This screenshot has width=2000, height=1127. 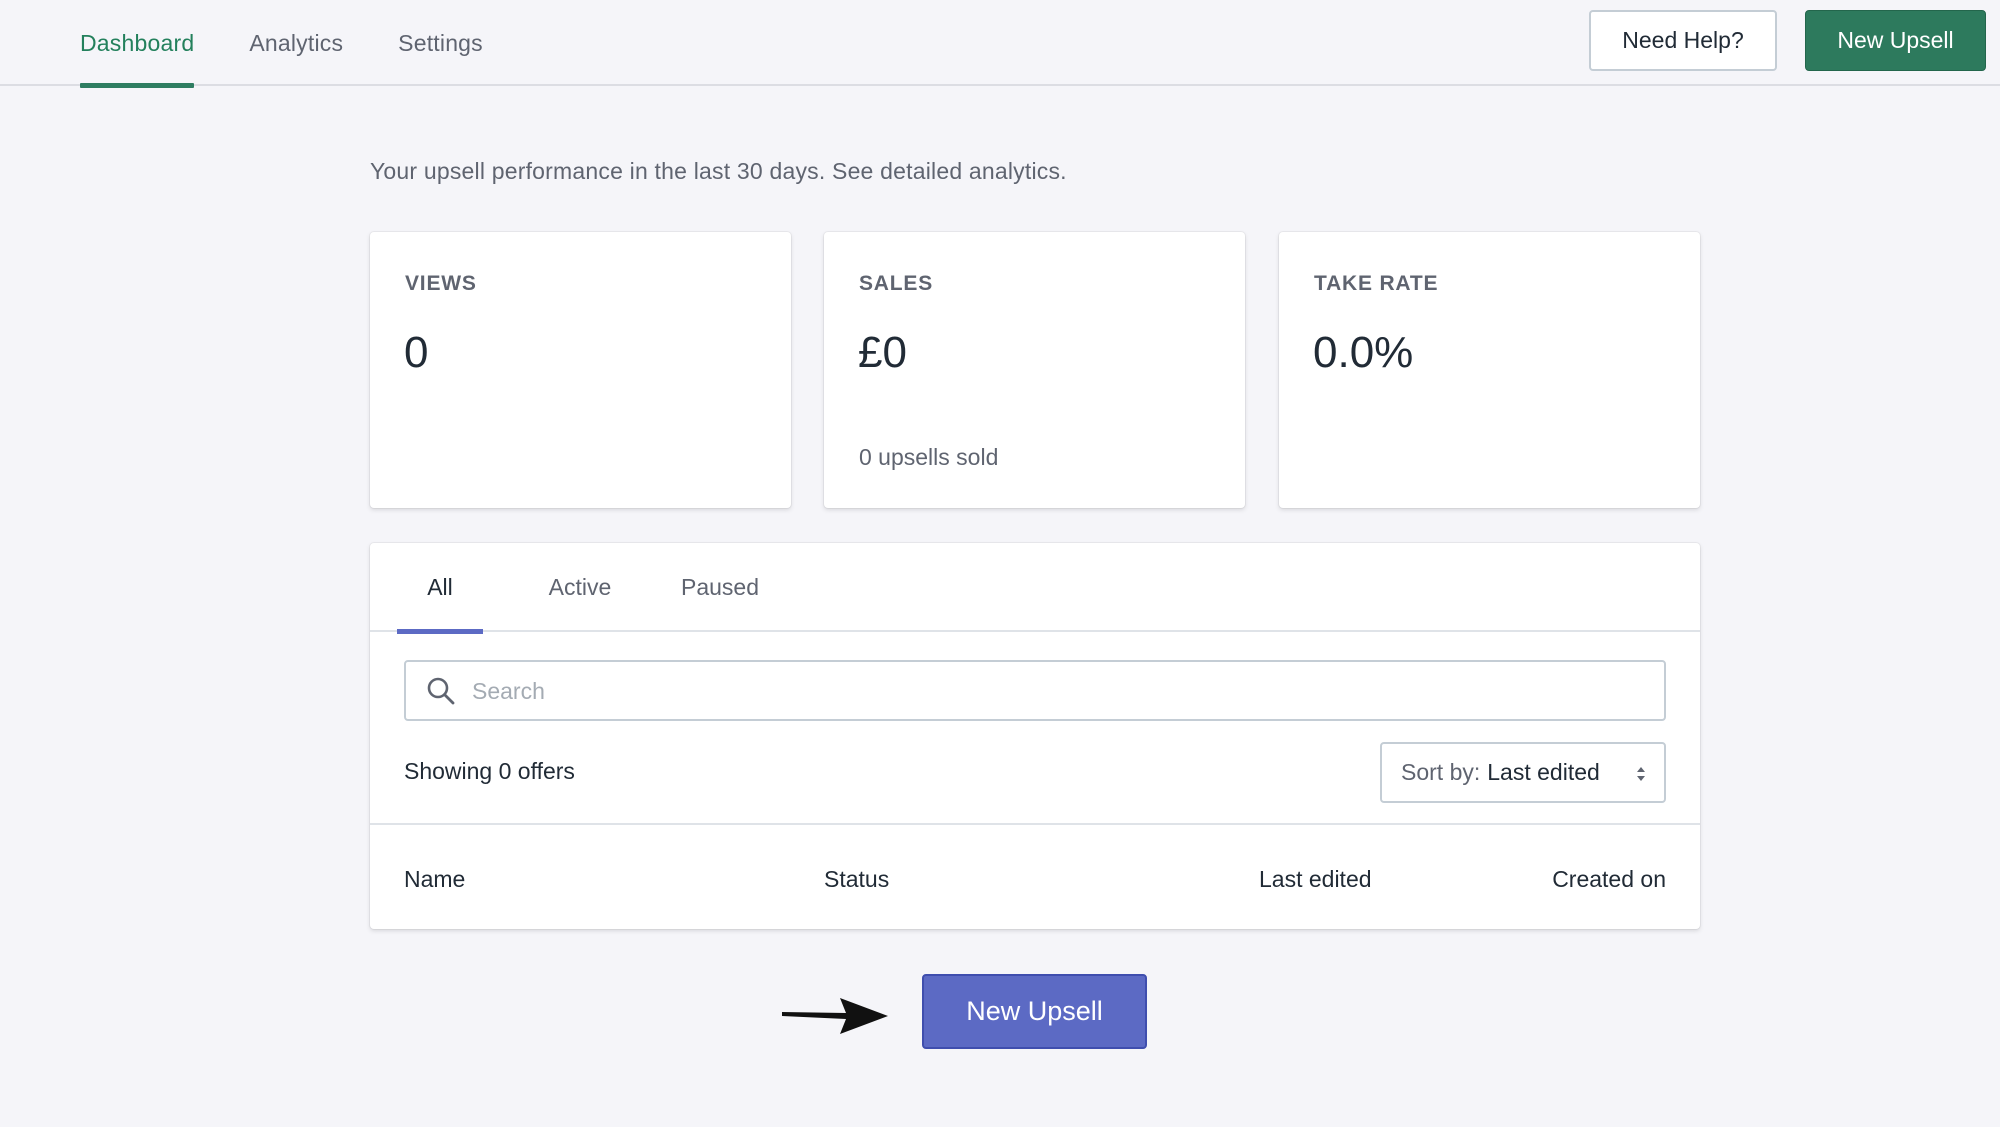 What do you see at coordinates (882, 352) in the screenshot?
I see `sales-value: £0` at bounding box center [882, 352].